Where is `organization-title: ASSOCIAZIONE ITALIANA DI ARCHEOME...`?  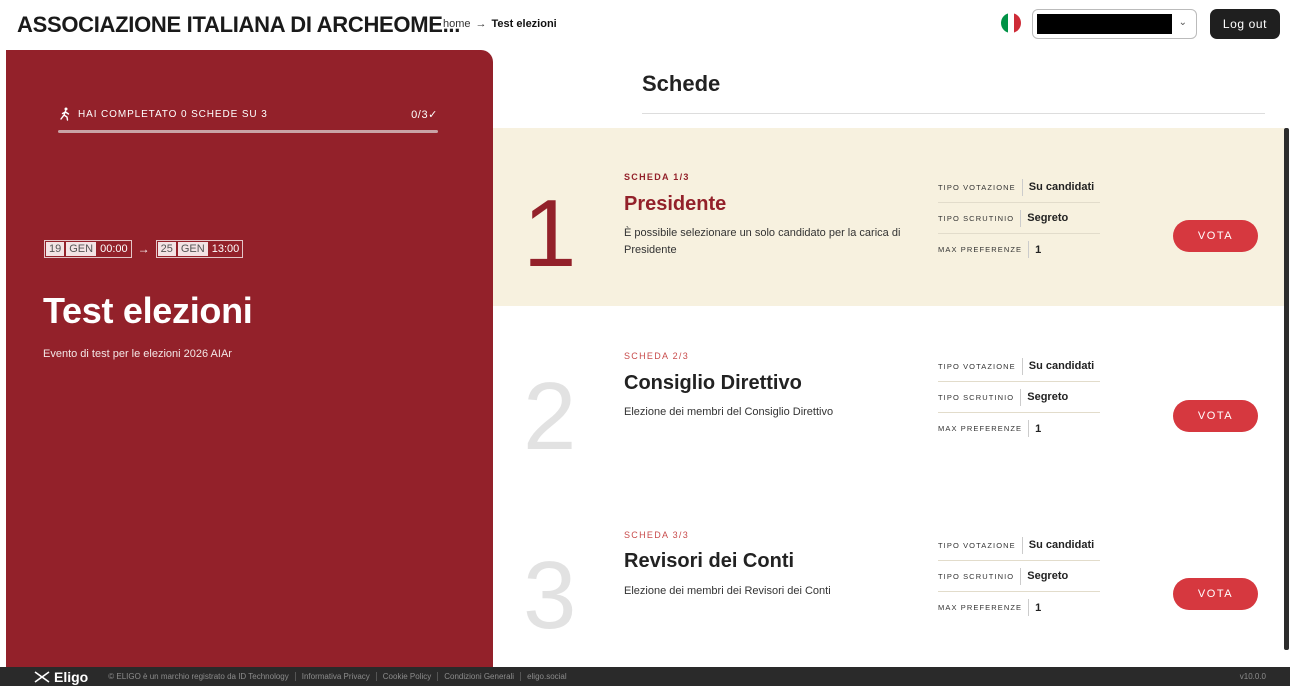 organization-title: ASSOCIAZIONE ITALIANA DI ARCHEOME... is located at coordinates (239, 24).